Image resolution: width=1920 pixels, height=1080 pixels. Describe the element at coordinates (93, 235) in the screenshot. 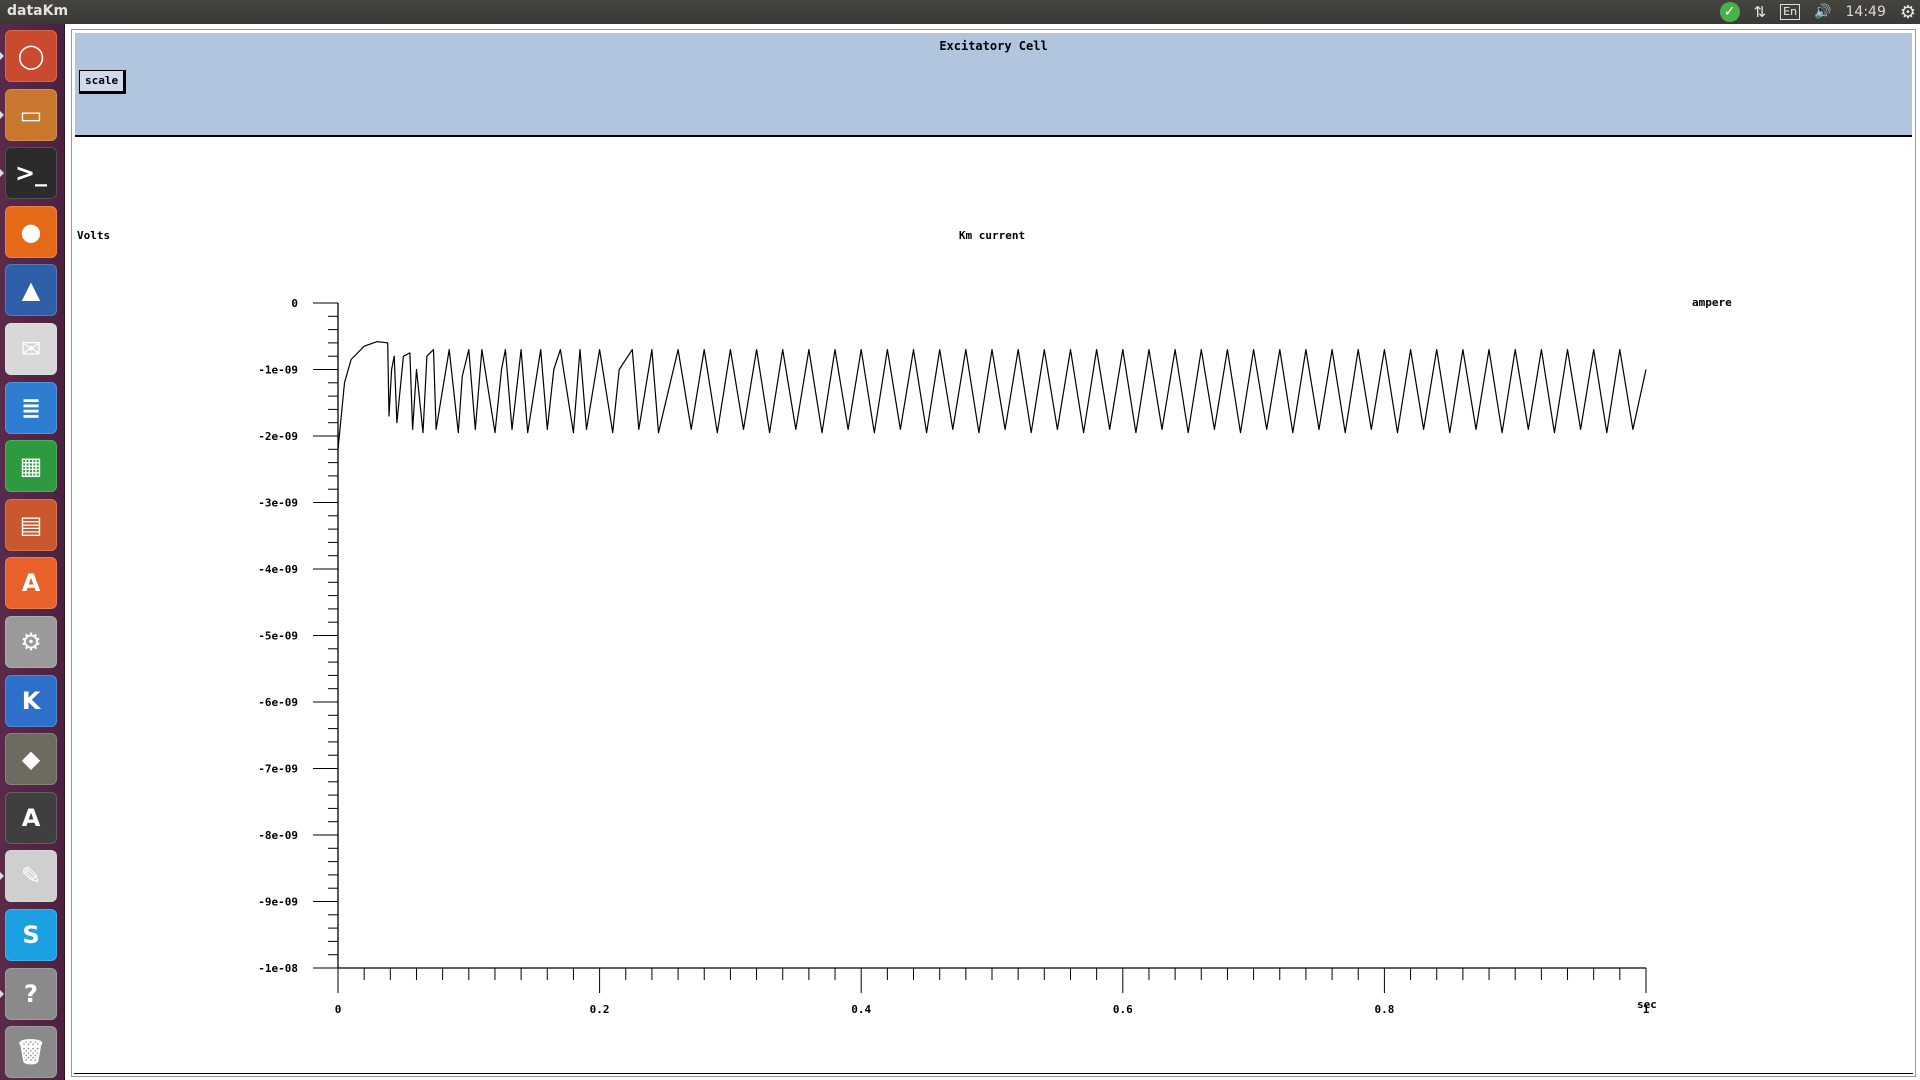

I see `y-axis-label-left: Volts` at that location.